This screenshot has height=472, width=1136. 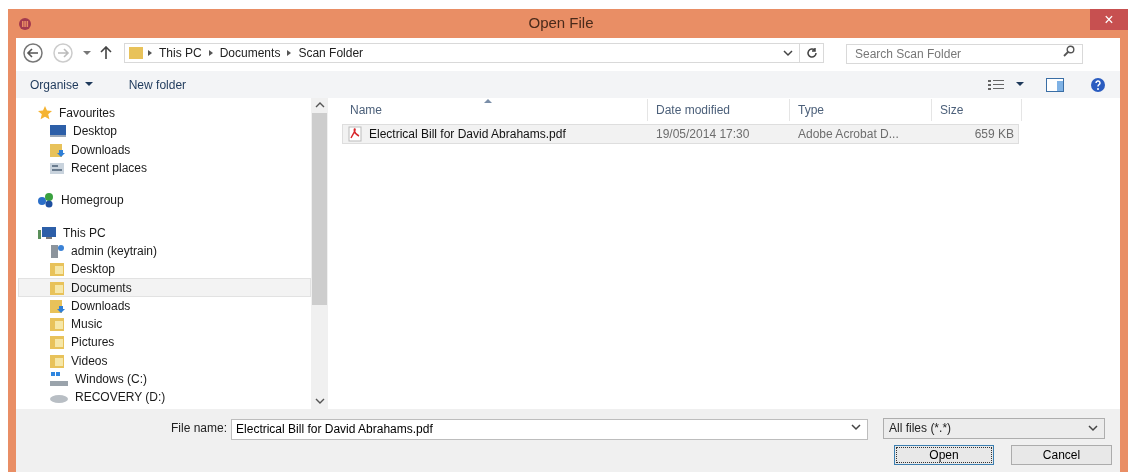 What do you see at coordinates (47, 232) in the screenshot?
I see `computer-icon` at bounding box center [47, 232].